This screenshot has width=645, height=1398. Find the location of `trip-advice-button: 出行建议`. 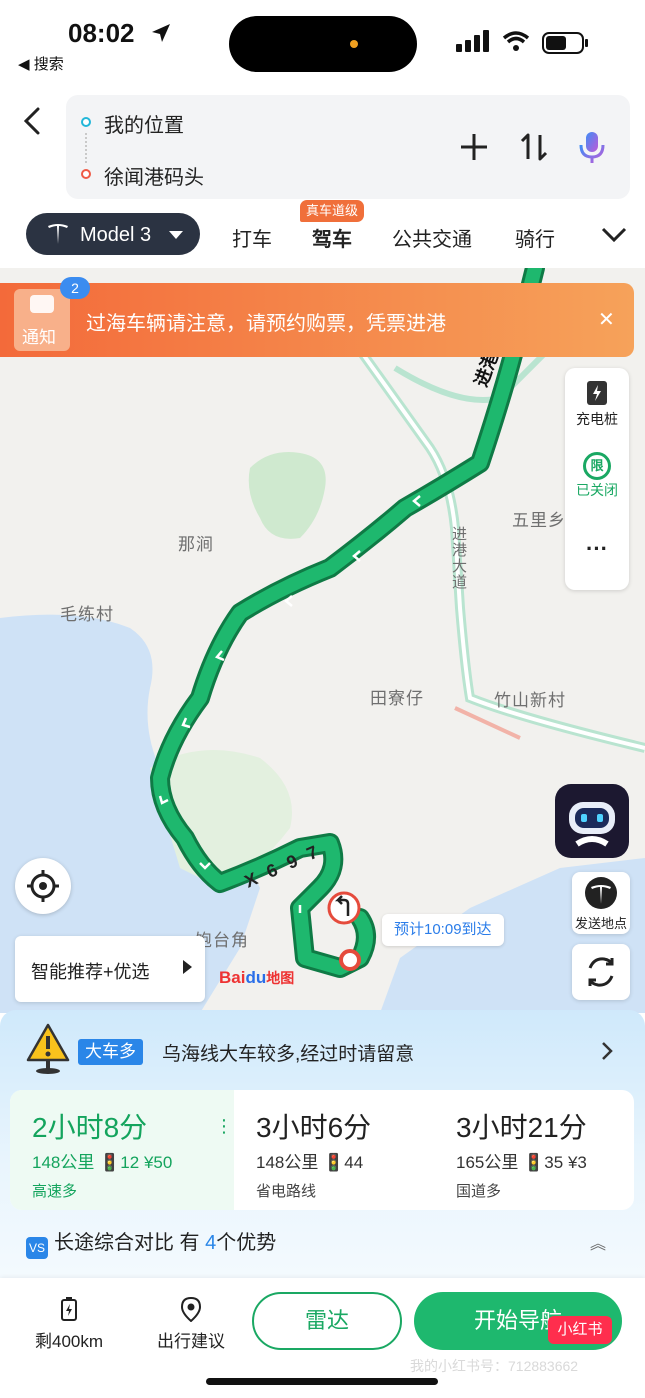

trip-advice-button: 出行建议 is located at coordinates (191, 1324).